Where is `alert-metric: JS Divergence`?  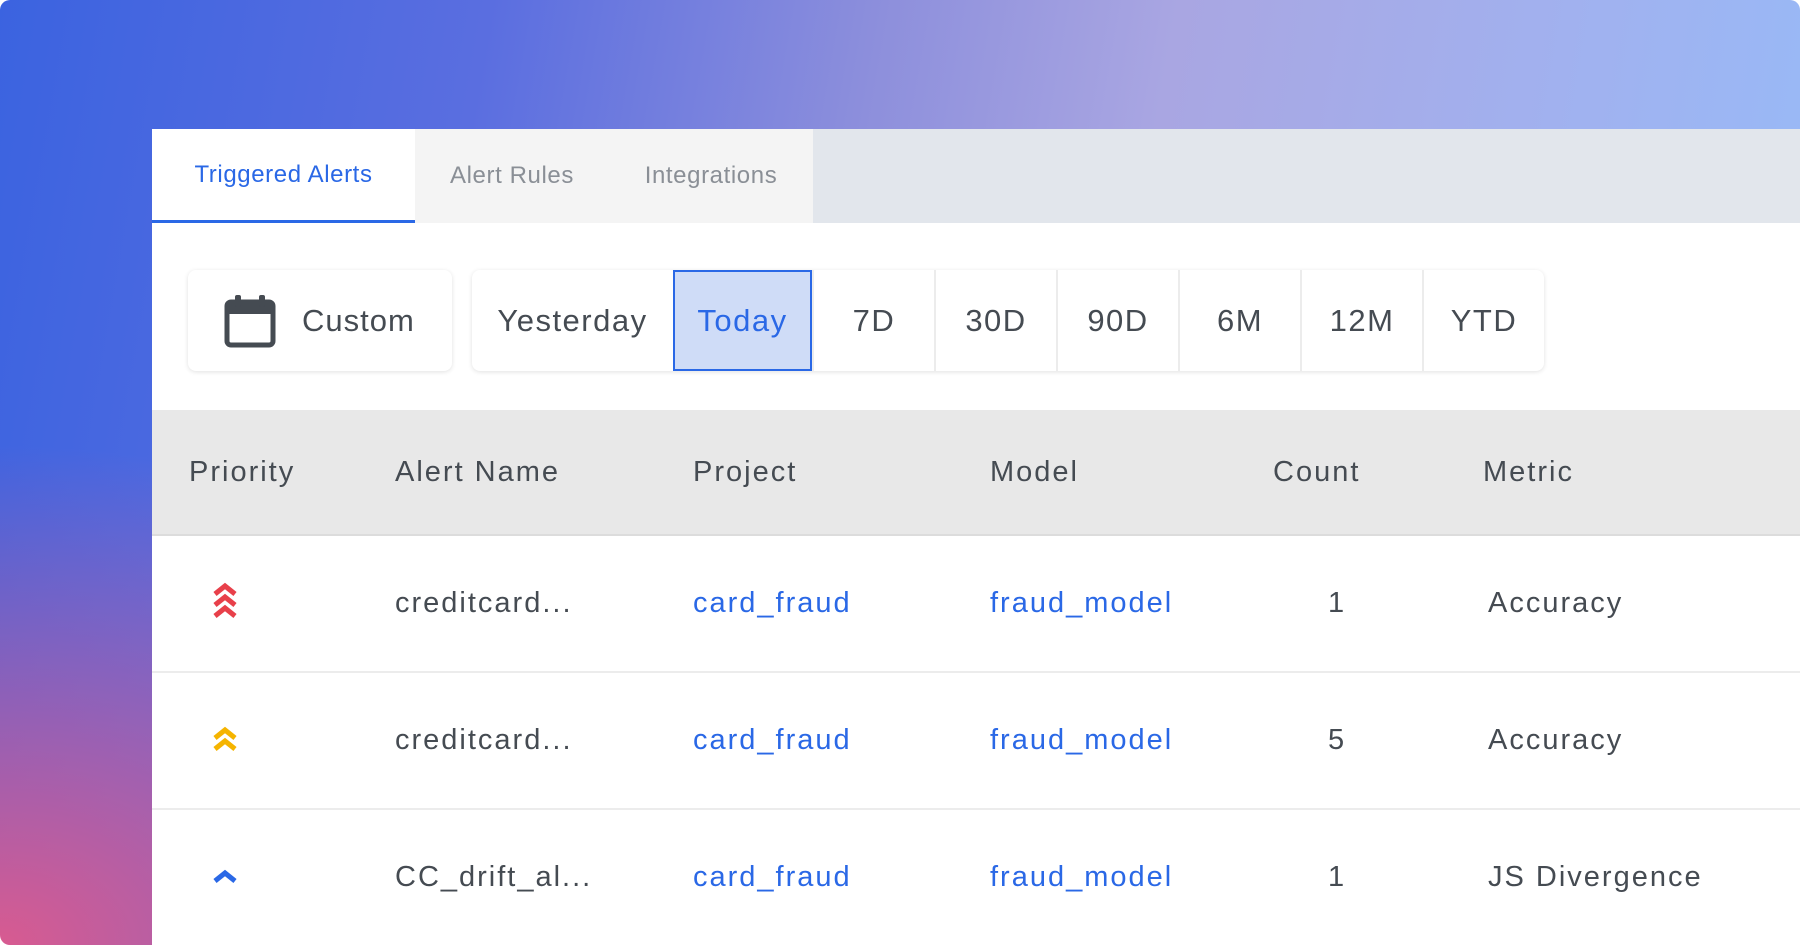
alert-metric: JS Divergence is located at coordinates (1595, 877).